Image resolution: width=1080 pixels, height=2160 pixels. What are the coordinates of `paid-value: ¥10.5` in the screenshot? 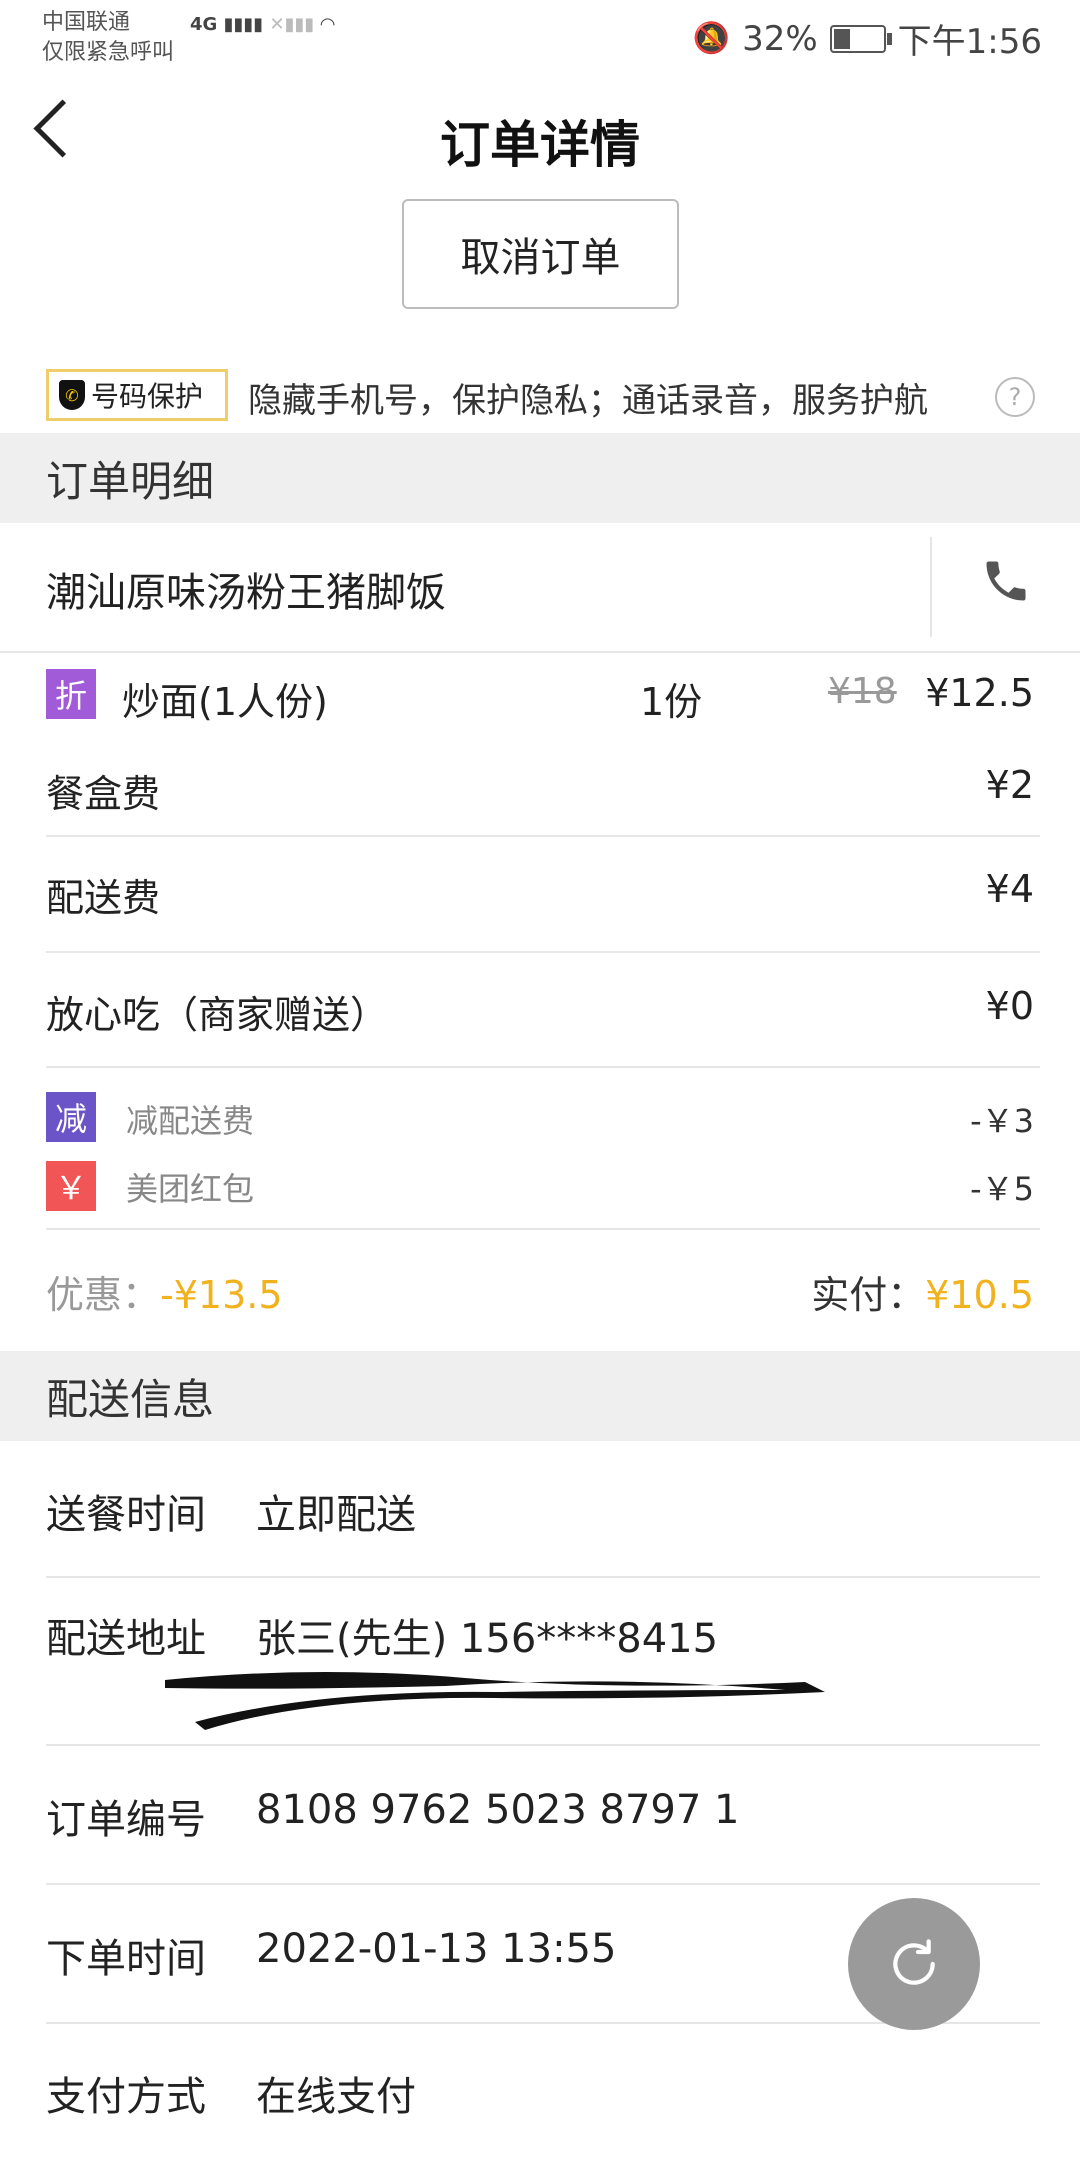 It's located at (979, 1295).